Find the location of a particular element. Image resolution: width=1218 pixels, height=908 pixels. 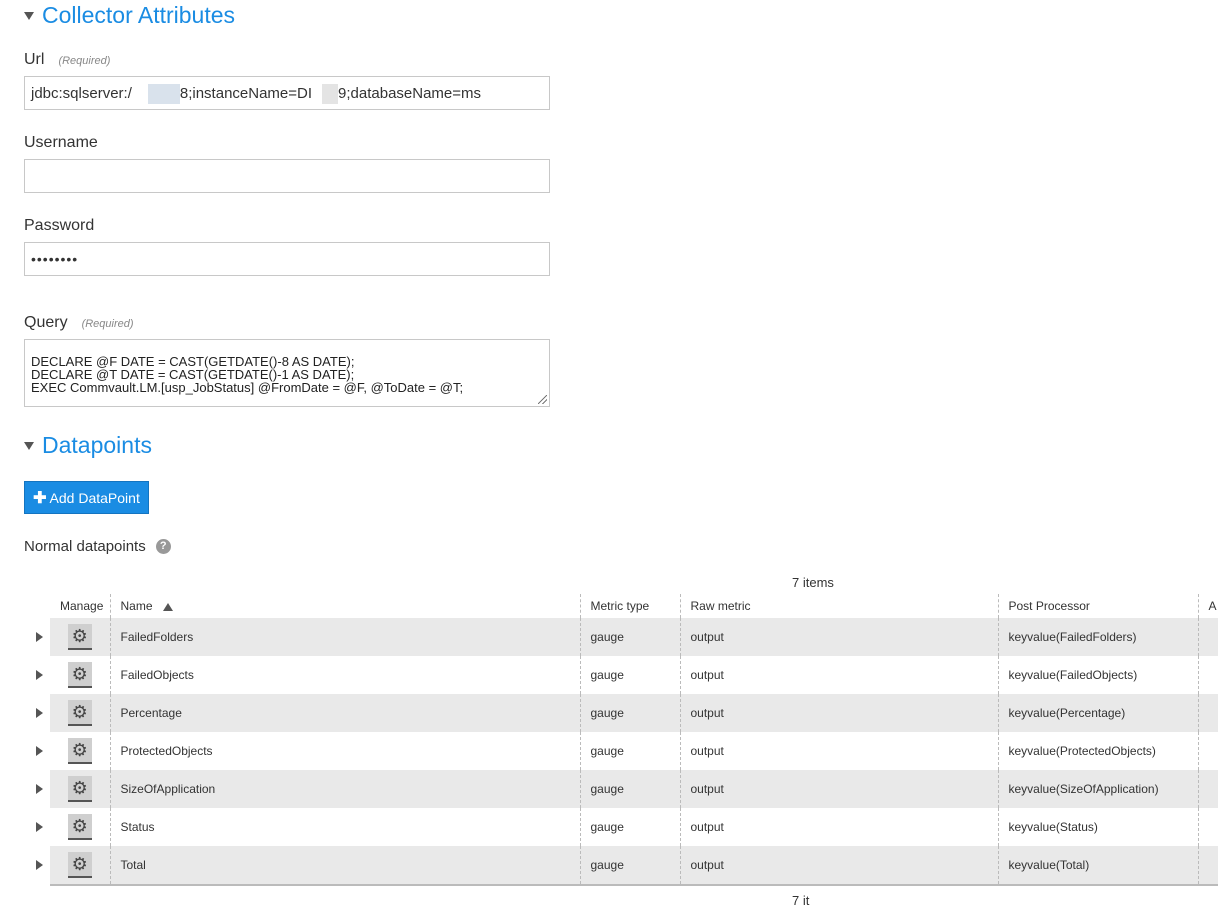

help-icon: ? is located at coordinates (163, 546).